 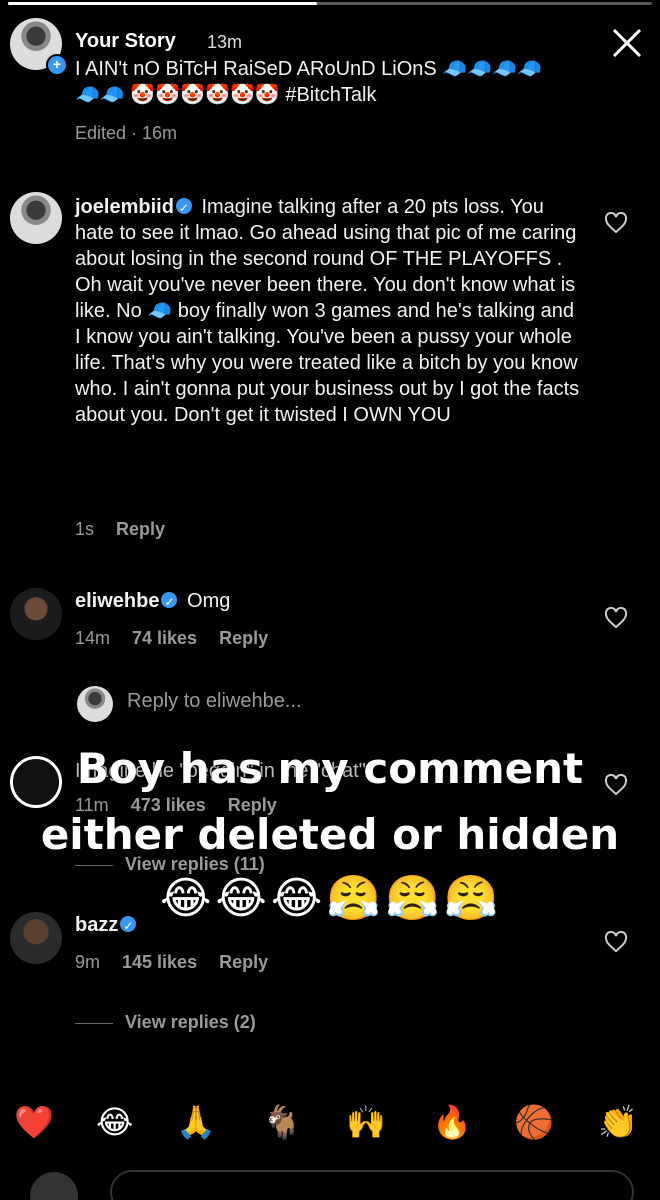 I want to click on comment-time: 1s, so click(x=85, y=529).